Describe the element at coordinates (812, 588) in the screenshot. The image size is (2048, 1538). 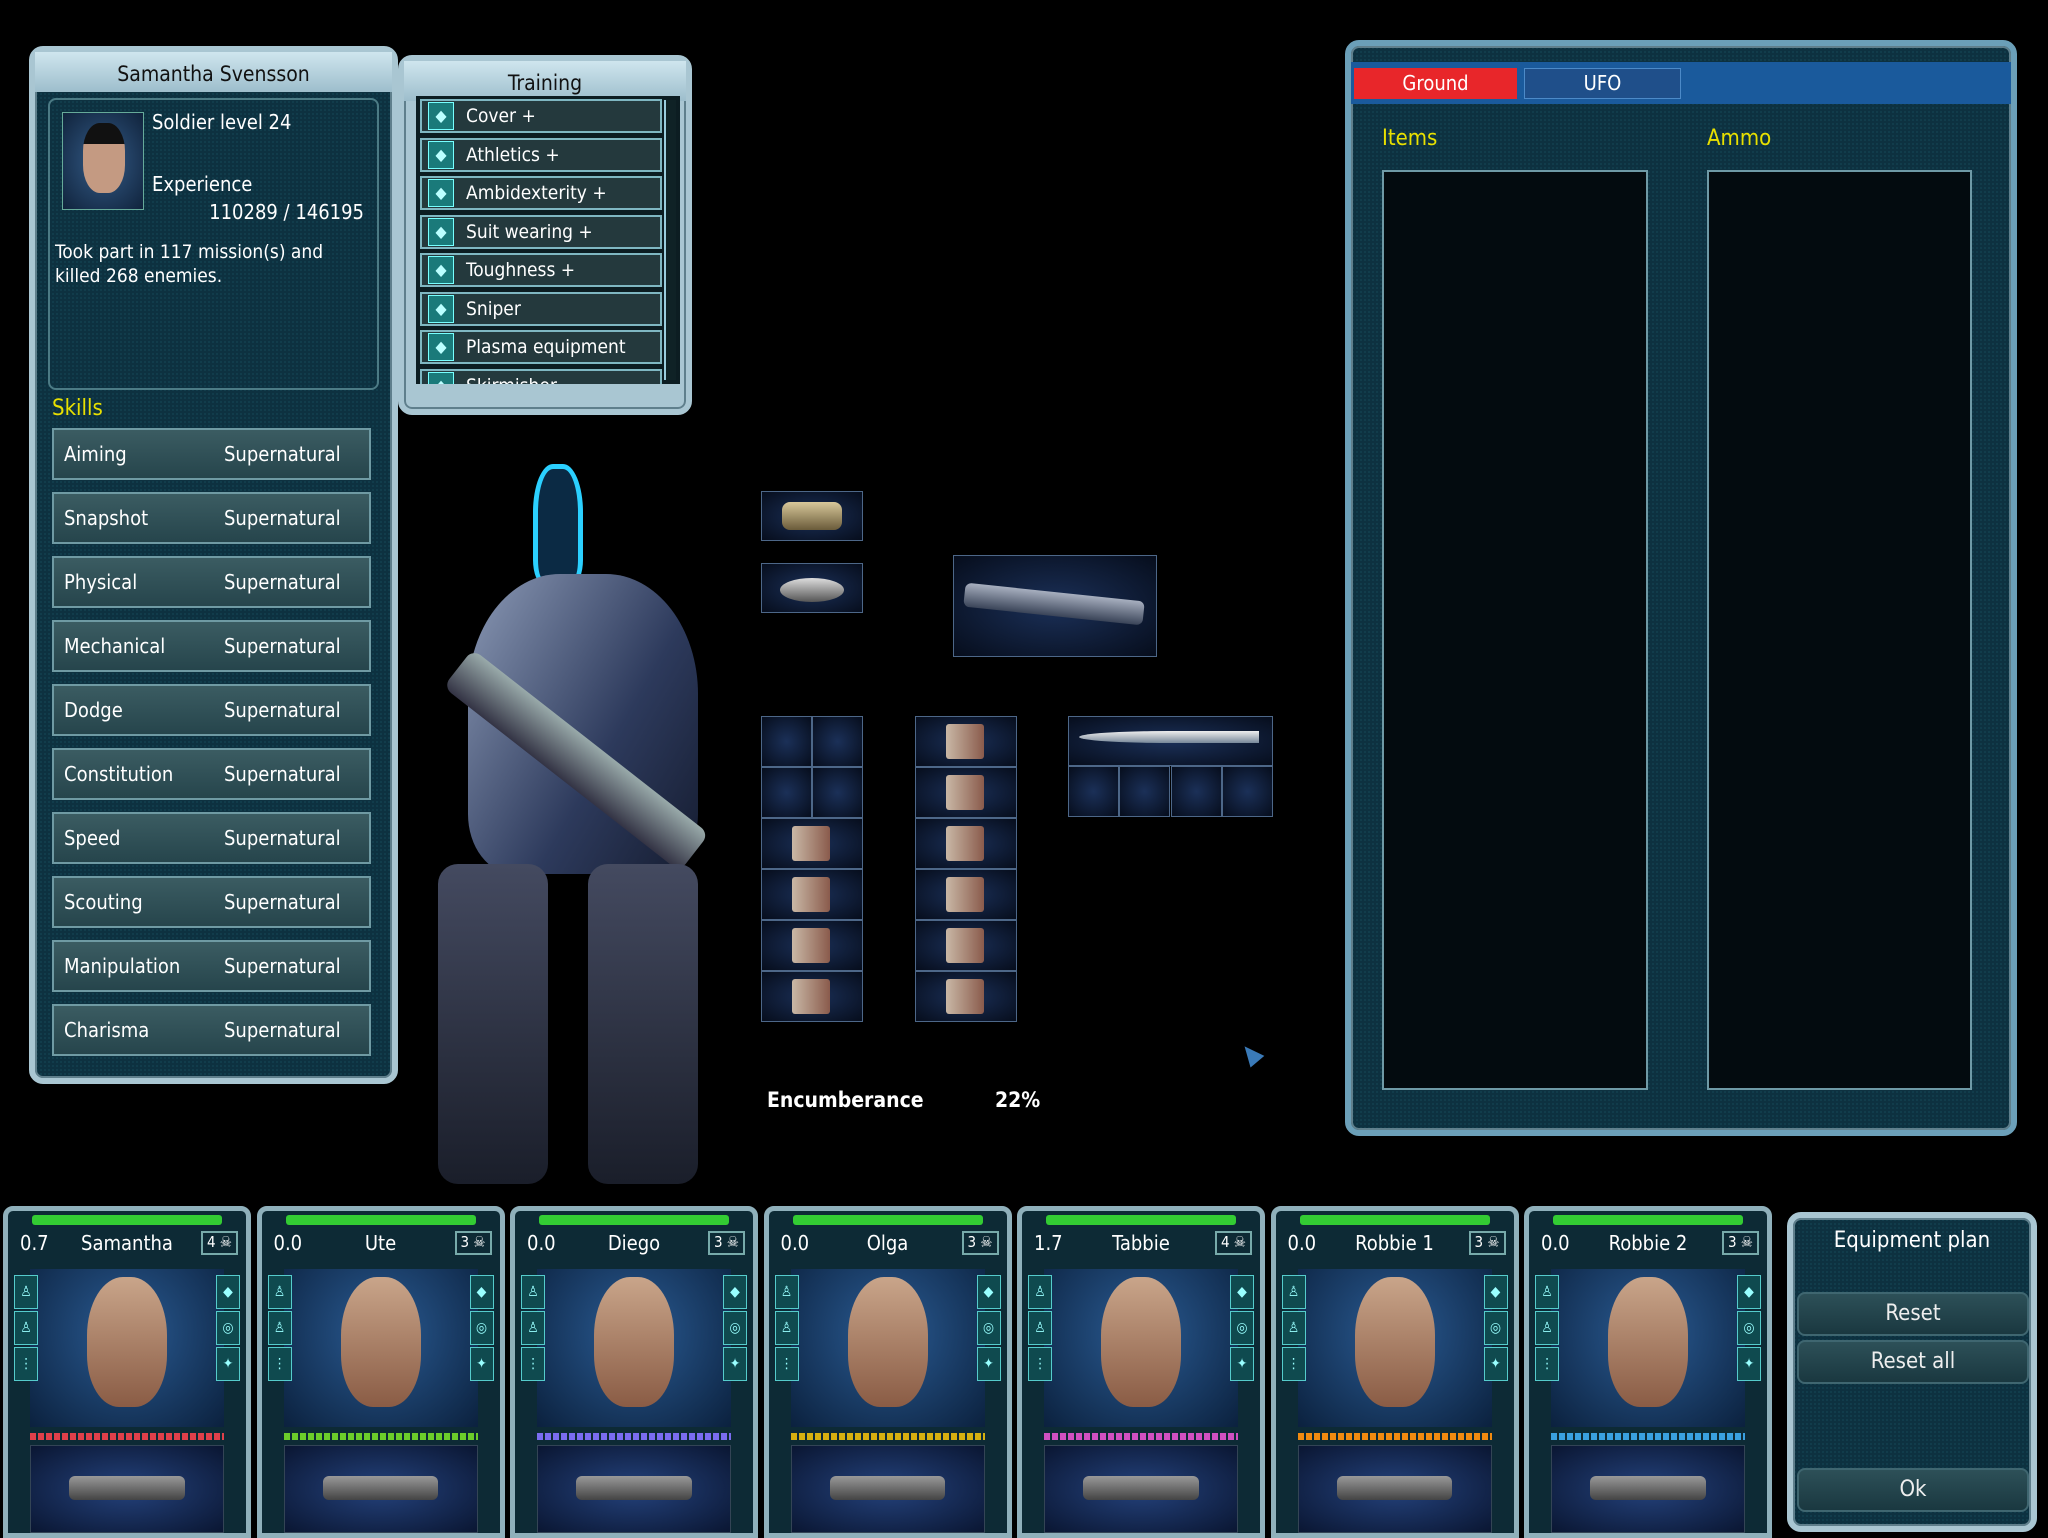
I see `belt-slot` at that location.